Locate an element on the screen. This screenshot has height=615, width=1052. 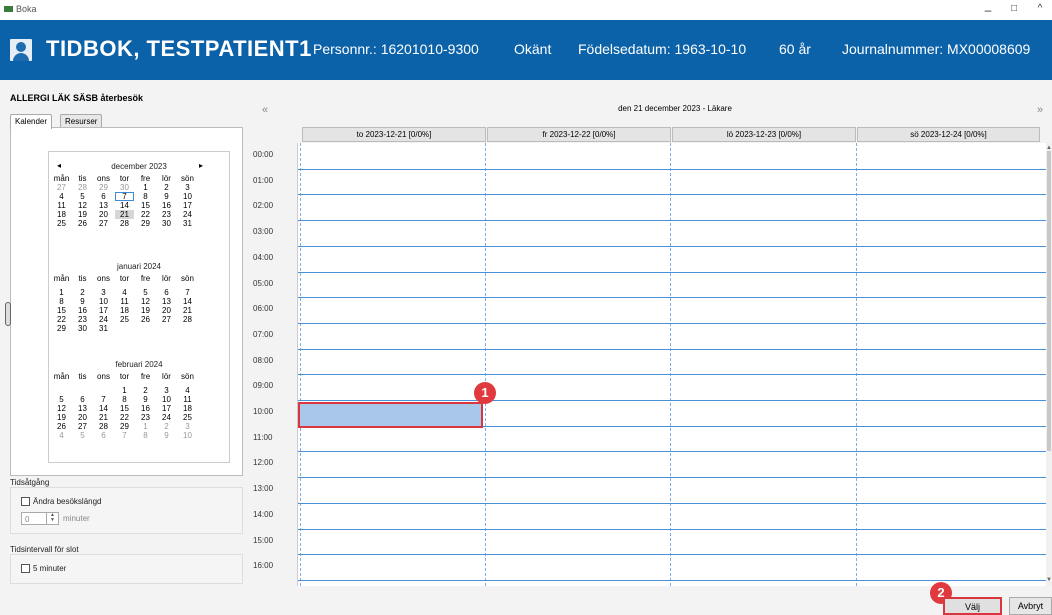
maximize-icon: □ is located at coordinates (1014, 8).